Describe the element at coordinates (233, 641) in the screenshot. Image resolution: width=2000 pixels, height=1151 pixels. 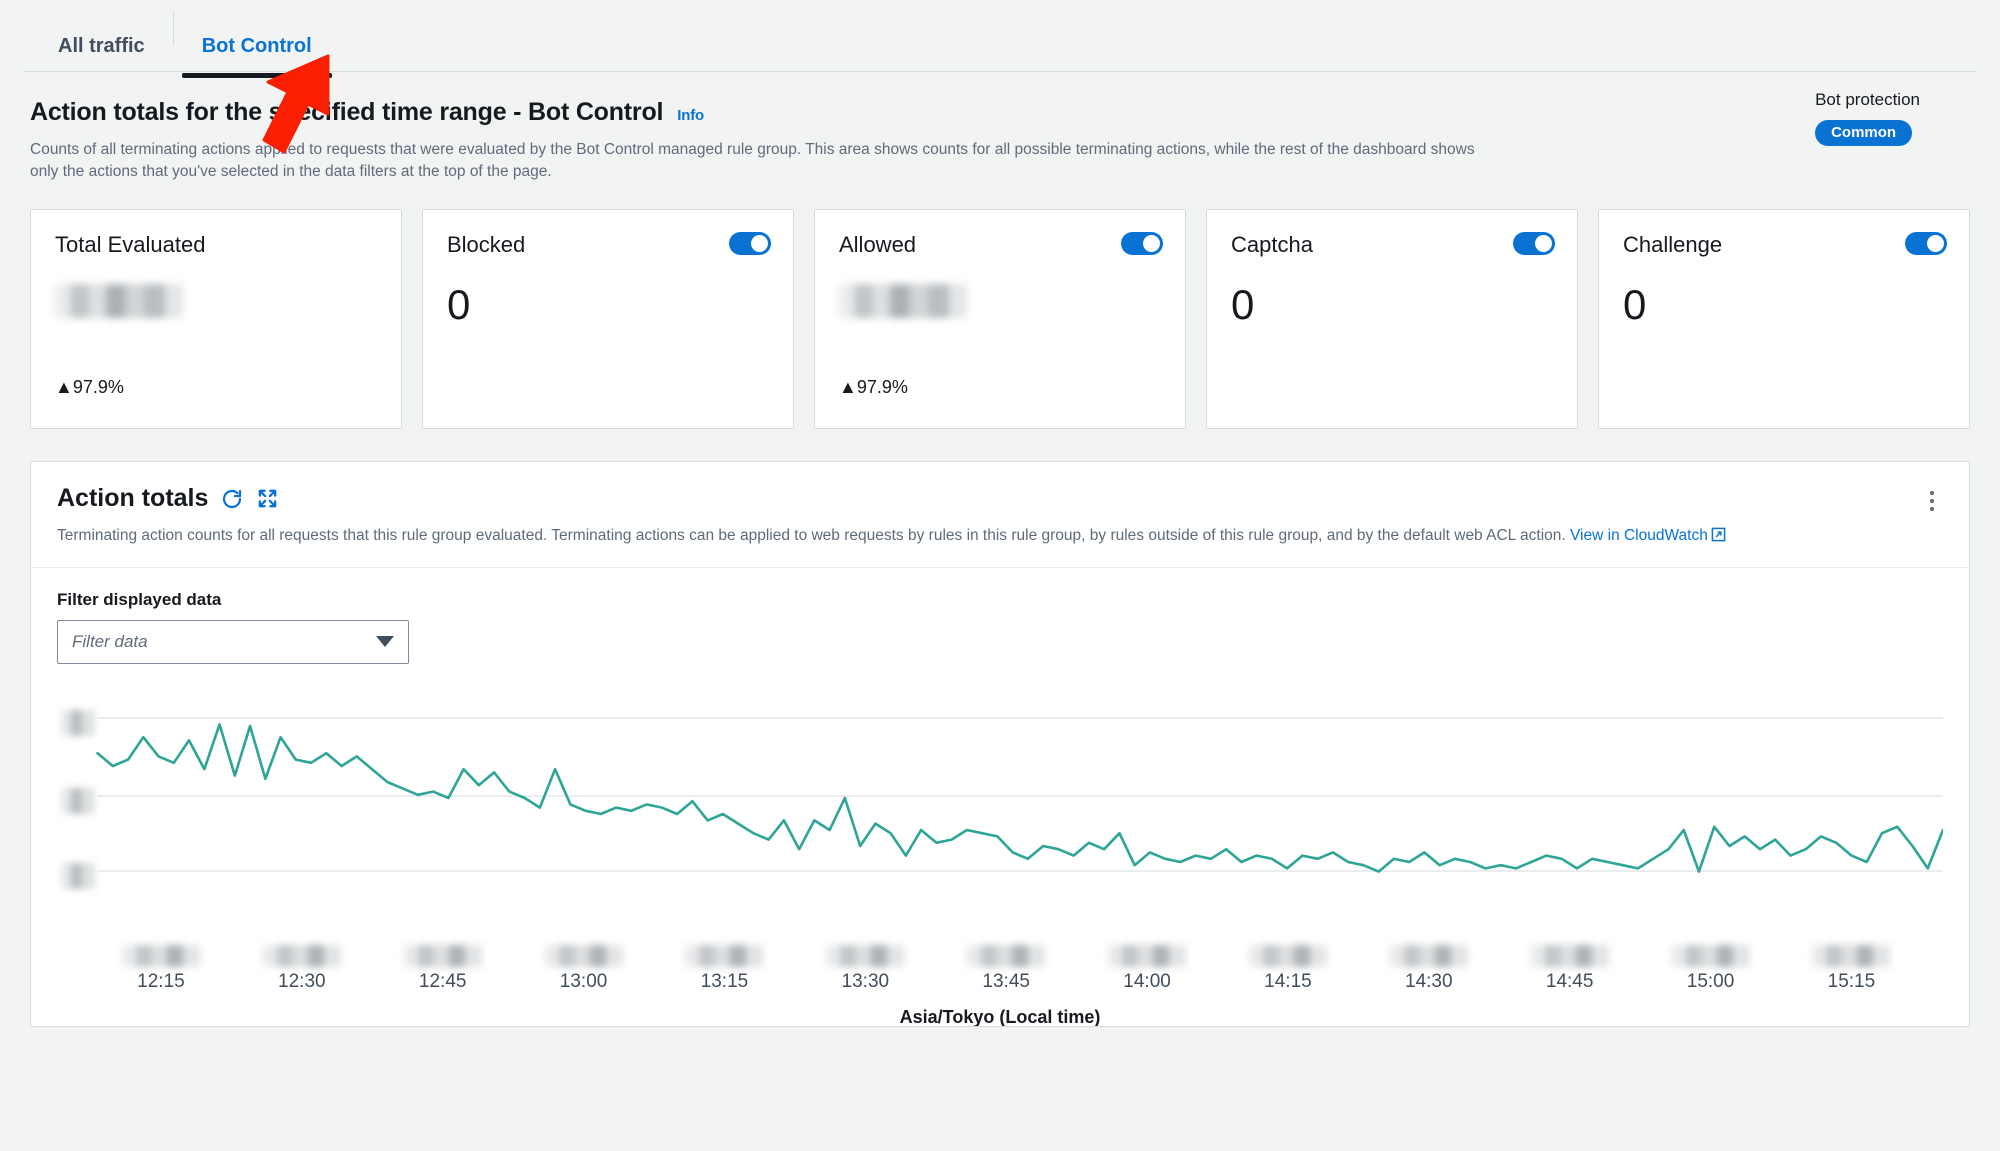
I see `filter-data-select: Filter data` at that location.